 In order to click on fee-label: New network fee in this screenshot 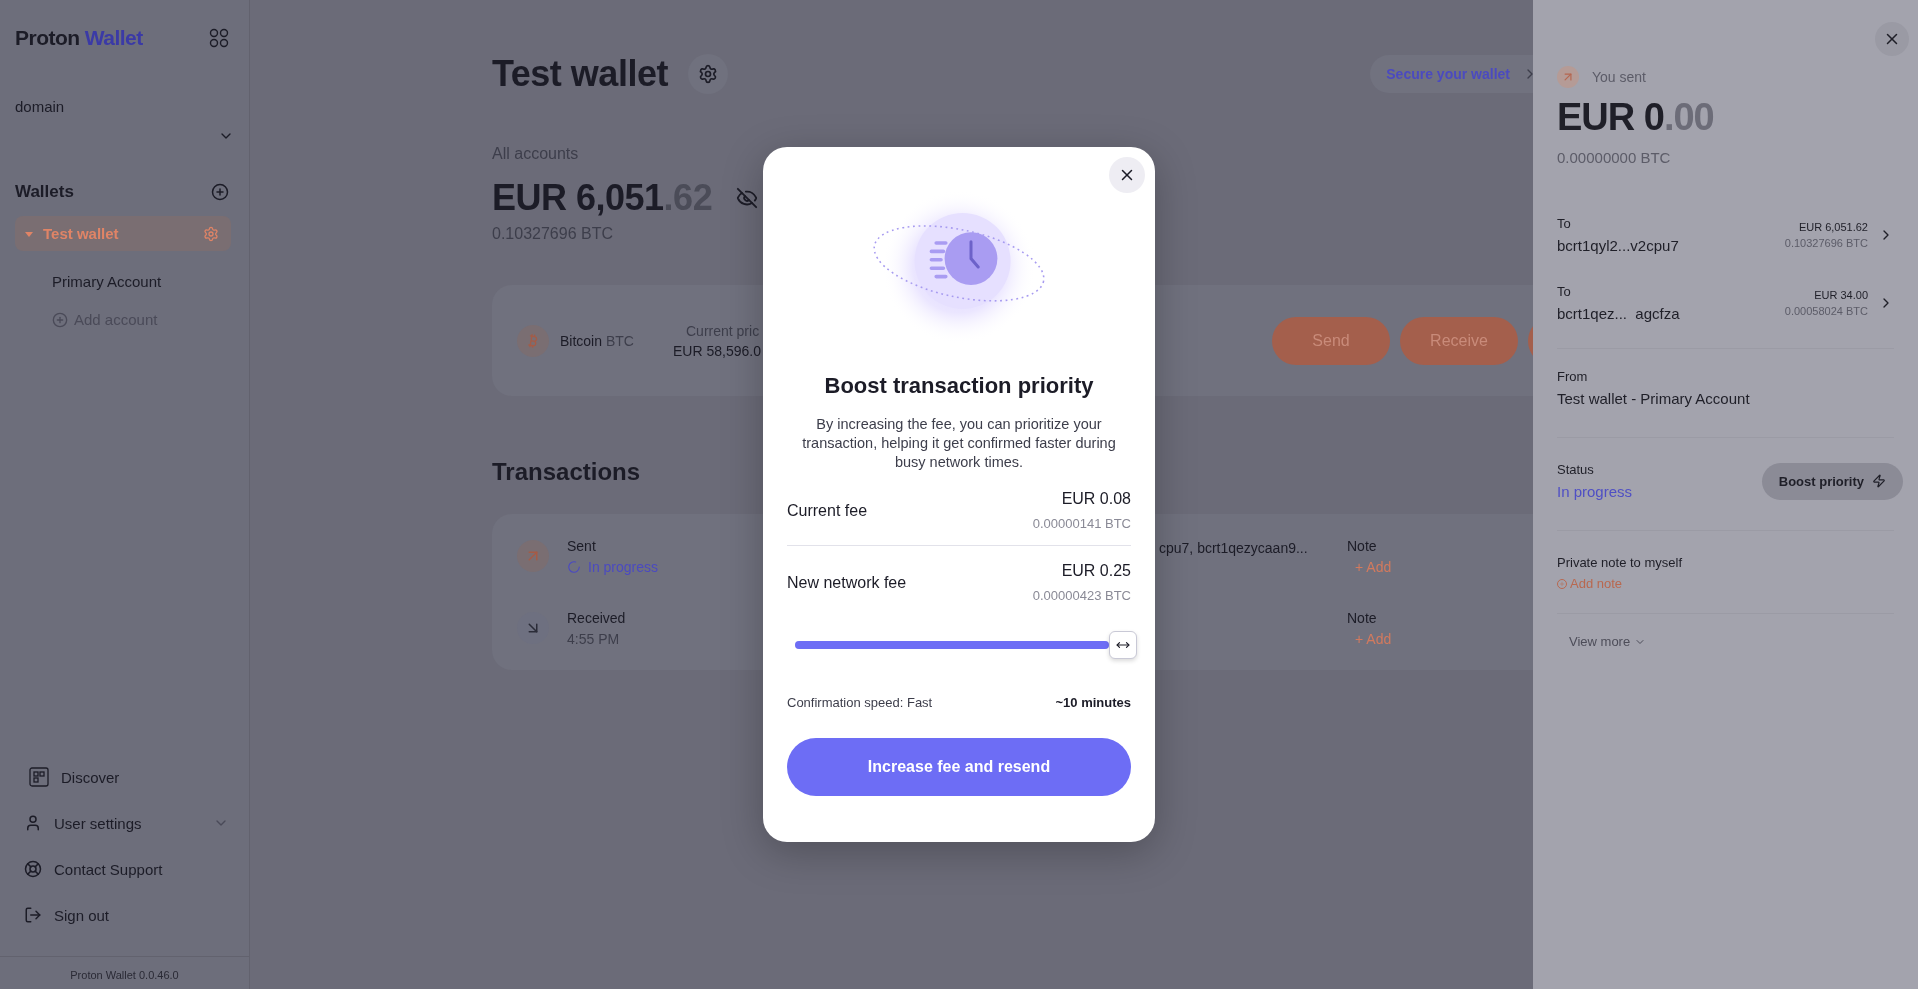, I will do `click(847, 582)`.